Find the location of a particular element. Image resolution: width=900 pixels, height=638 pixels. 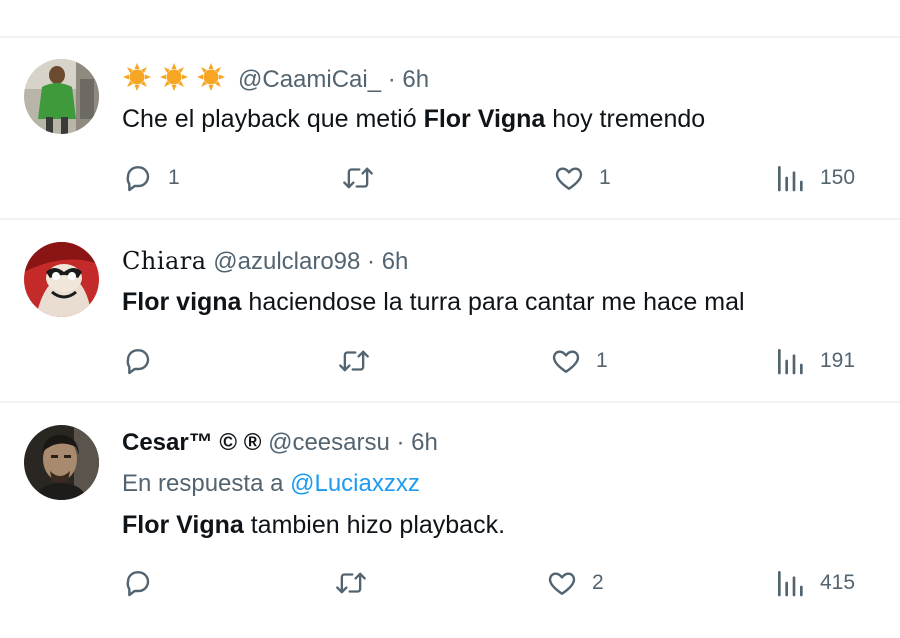

user-handle: @azulclaro98 is located at coordinates (286, 261).